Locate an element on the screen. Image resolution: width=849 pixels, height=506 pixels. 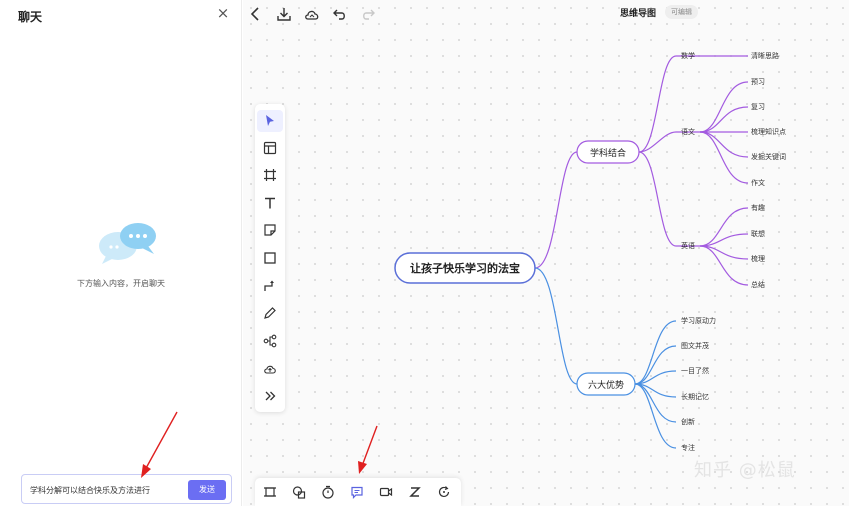
close-icon: × is located at coordinates (223, 13).